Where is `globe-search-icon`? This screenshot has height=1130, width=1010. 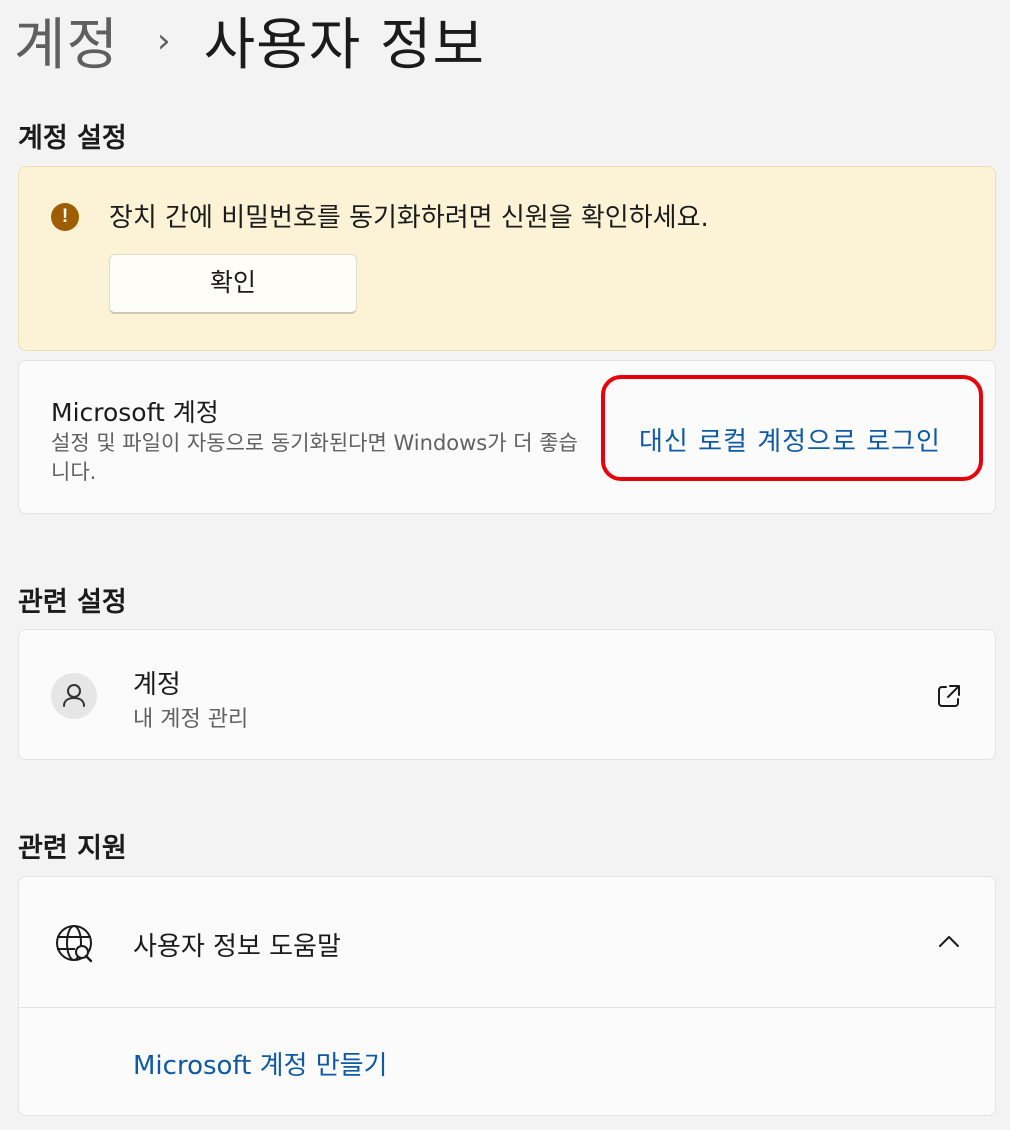
globe-search-icon is located at coordinates (74, 944).